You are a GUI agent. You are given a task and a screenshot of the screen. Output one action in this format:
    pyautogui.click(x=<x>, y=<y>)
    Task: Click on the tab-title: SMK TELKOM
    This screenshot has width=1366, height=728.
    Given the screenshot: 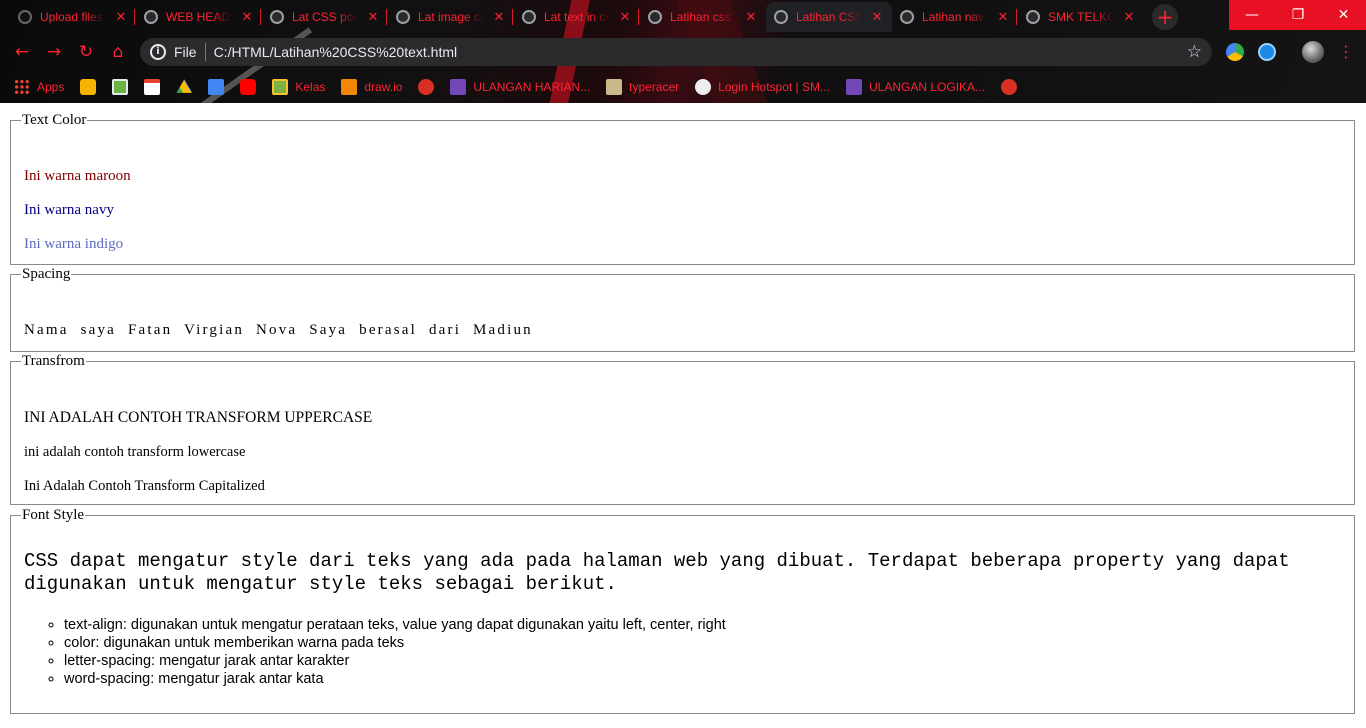 What is the action you would take?
    pyautogui.click(x=1081, y=17)
    